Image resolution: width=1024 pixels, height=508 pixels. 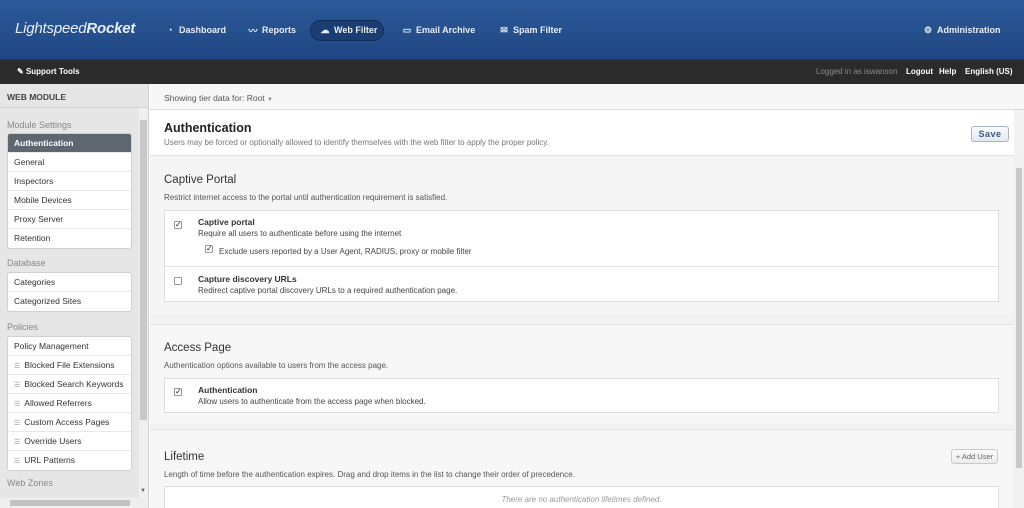 What do you see at coordinates (407, 29) in the screenshot?
I see `archive-icon: ▭` at bounding box center [407, 29].